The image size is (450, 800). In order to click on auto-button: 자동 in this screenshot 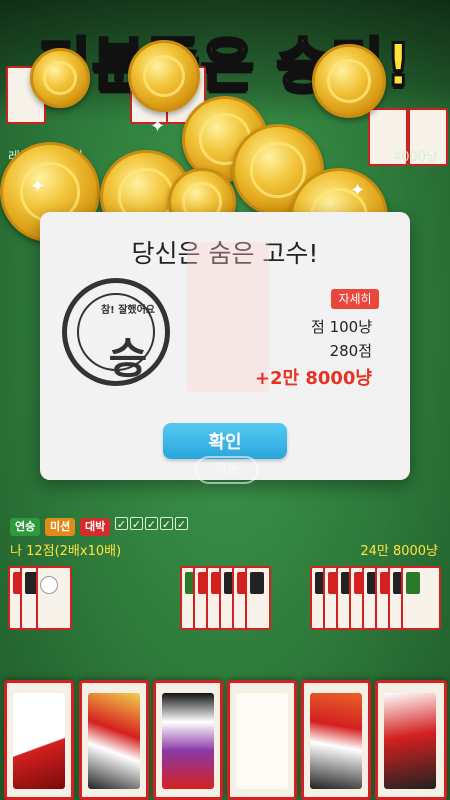, I will do `click(227, 470)`.